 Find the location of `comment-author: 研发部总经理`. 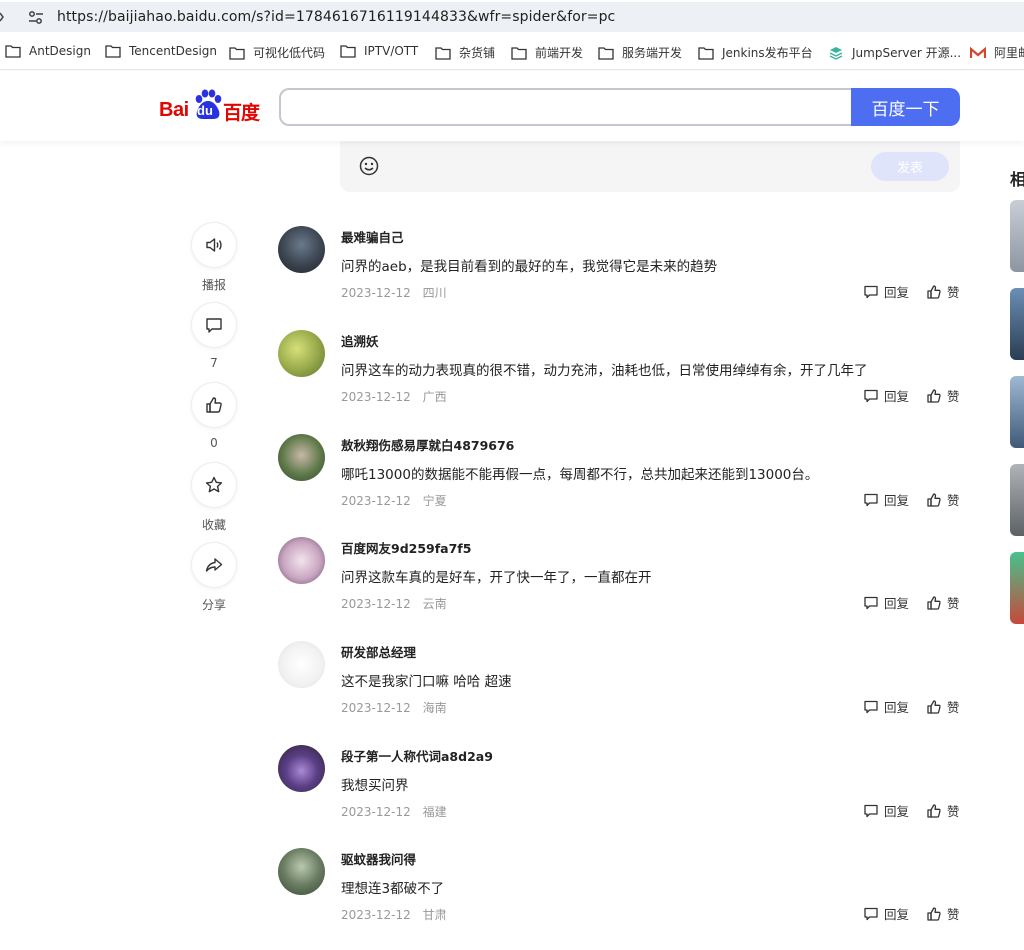

comment-author: 研发部总经理 is located at coordinates (378, 651).